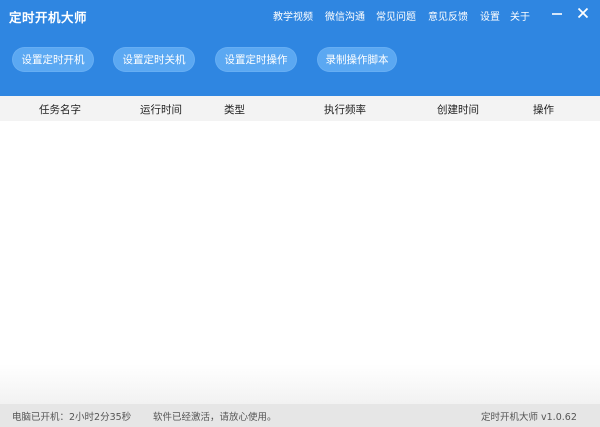  Describe the element at coordinates (53, 59) in the screenshot. I see `set-scheduled-startup-button: 设置定时开机` at that location.